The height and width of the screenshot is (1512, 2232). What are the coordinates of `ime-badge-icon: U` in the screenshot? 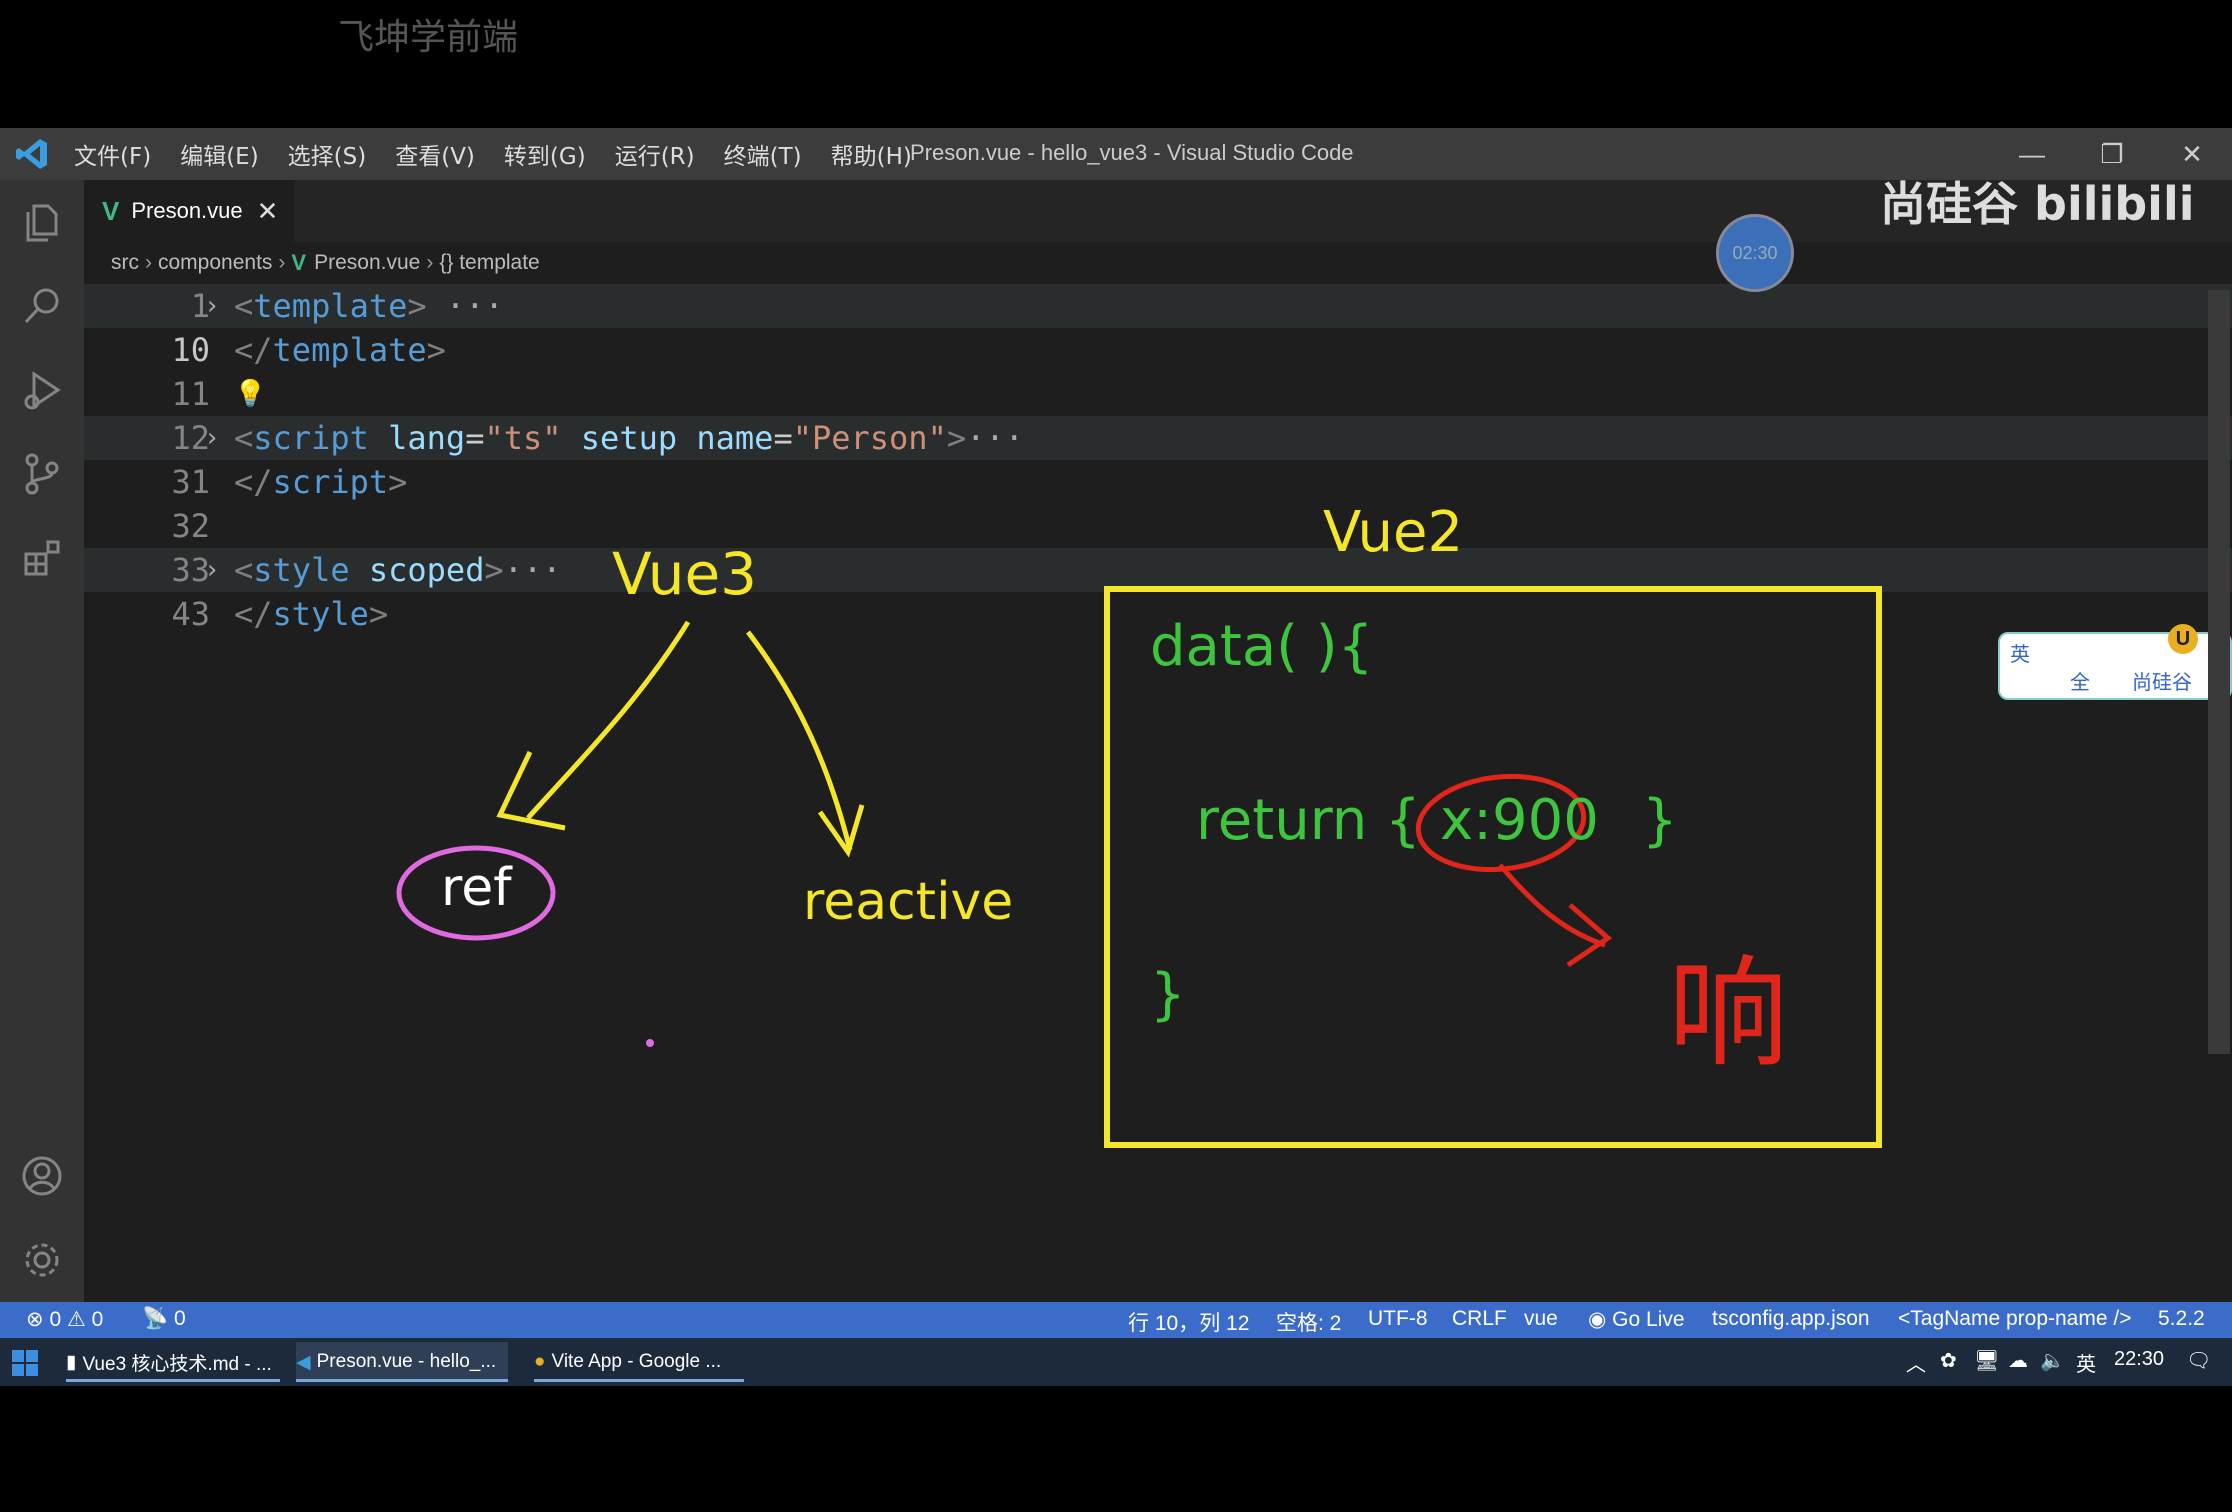 It's located at (2183, 639).